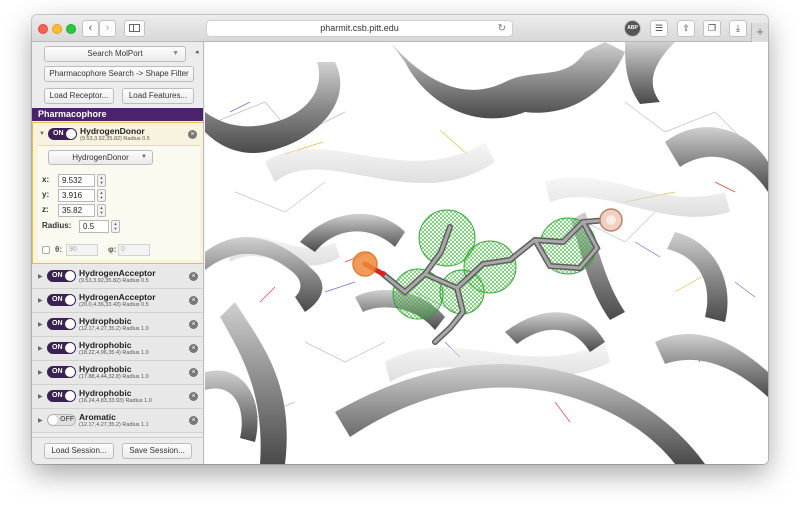 This screenshot has height=509, width=800. What do you see at coordinates (61, 420) in the screenshot?
I see `feature-toggle: OFF` at bounding box center [61, 420].